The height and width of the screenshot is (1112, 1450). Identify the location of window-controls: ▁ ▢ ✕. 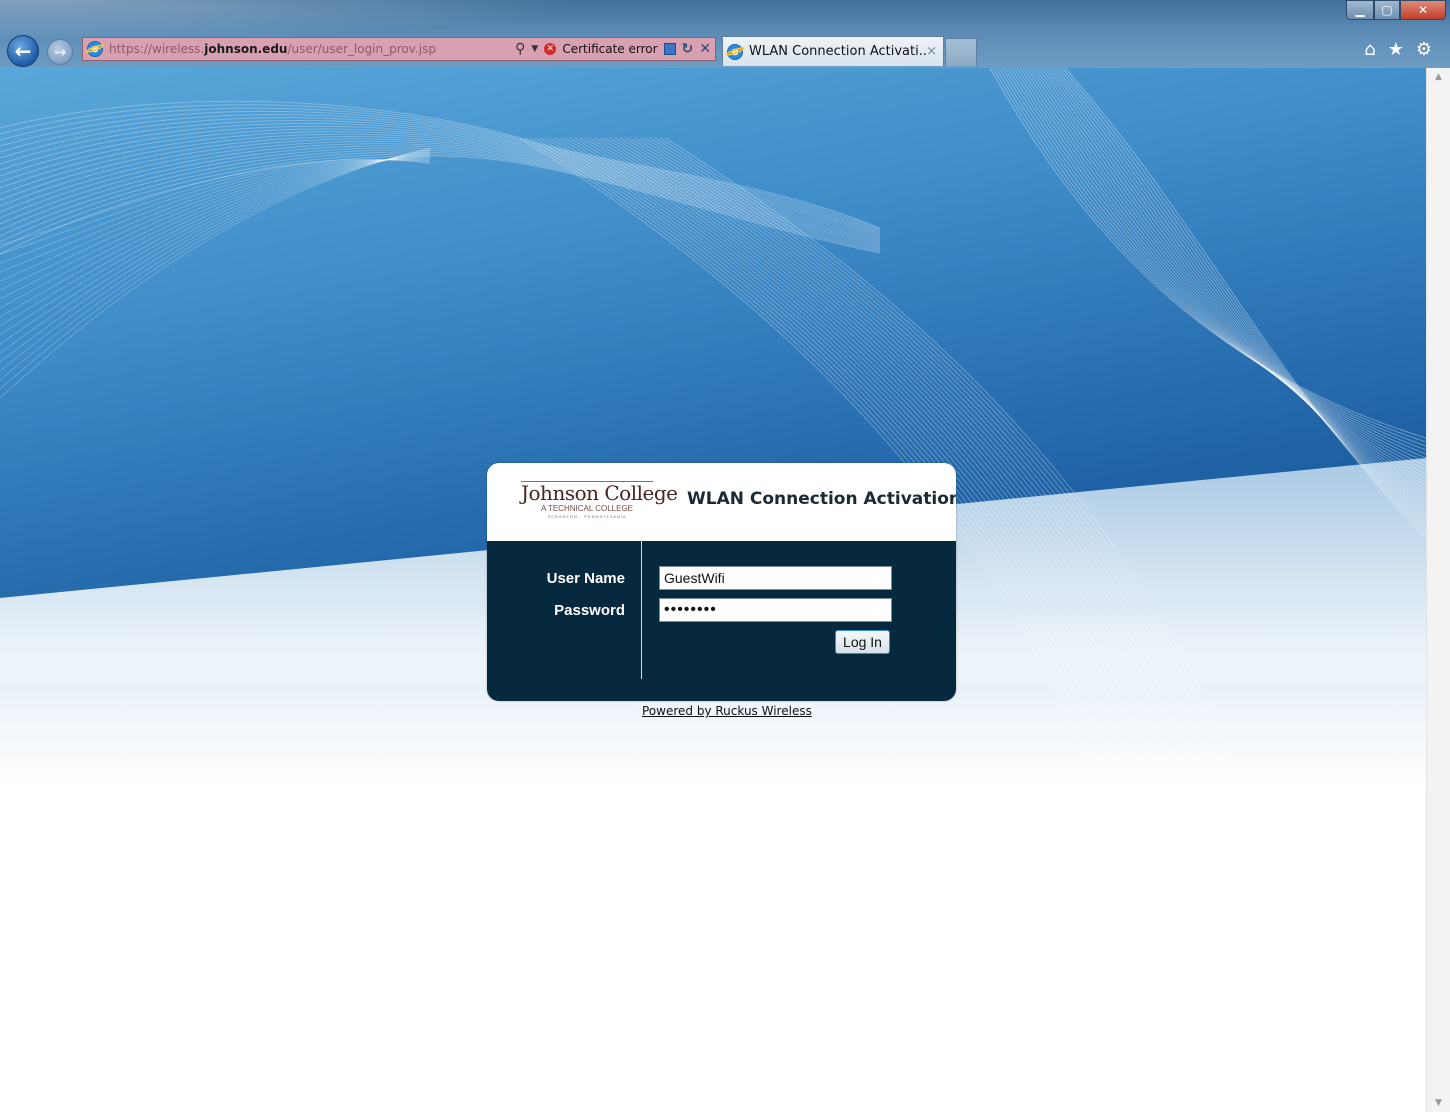
(1396, 10).